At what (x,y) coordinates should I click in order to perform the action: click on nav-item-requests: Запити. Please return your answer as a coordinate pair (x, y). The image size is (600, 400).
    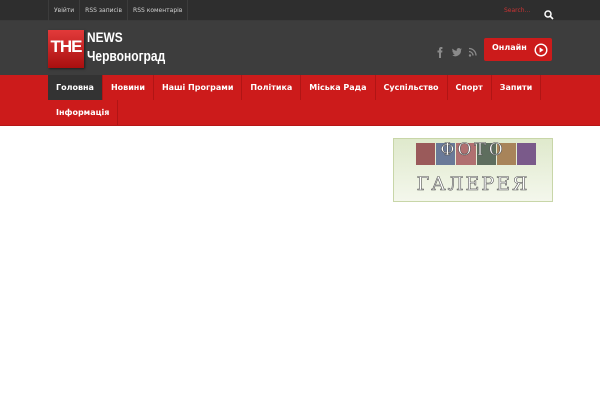
    Looking at the image, I should click on (517, 87).